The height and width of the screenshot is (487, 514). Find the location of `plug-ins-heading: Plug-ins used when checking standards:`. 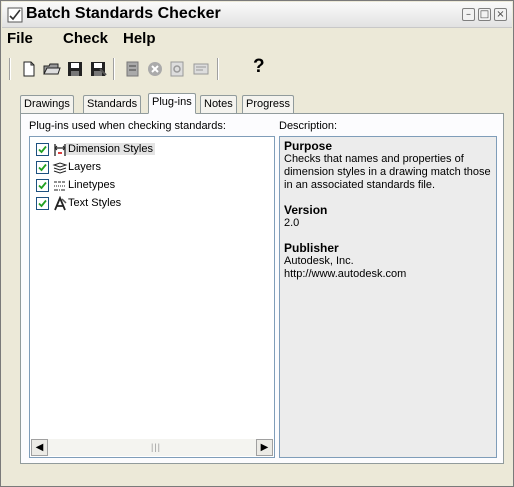

plug-ins-heading: Plug-ins used when checking standards: is located at coordinates (127, 126).